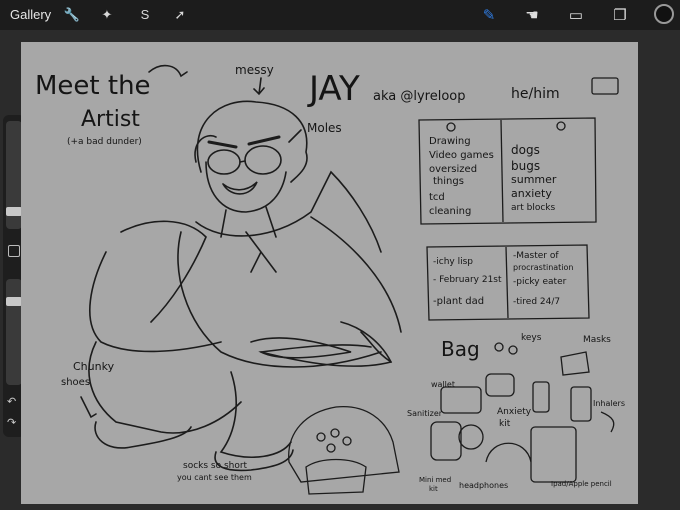 The image size is (680, 510). What do you see at coordinates (576, 16) in the screenshot?
I see `eraser-icon: ▭` at bounding box center [576, 16].